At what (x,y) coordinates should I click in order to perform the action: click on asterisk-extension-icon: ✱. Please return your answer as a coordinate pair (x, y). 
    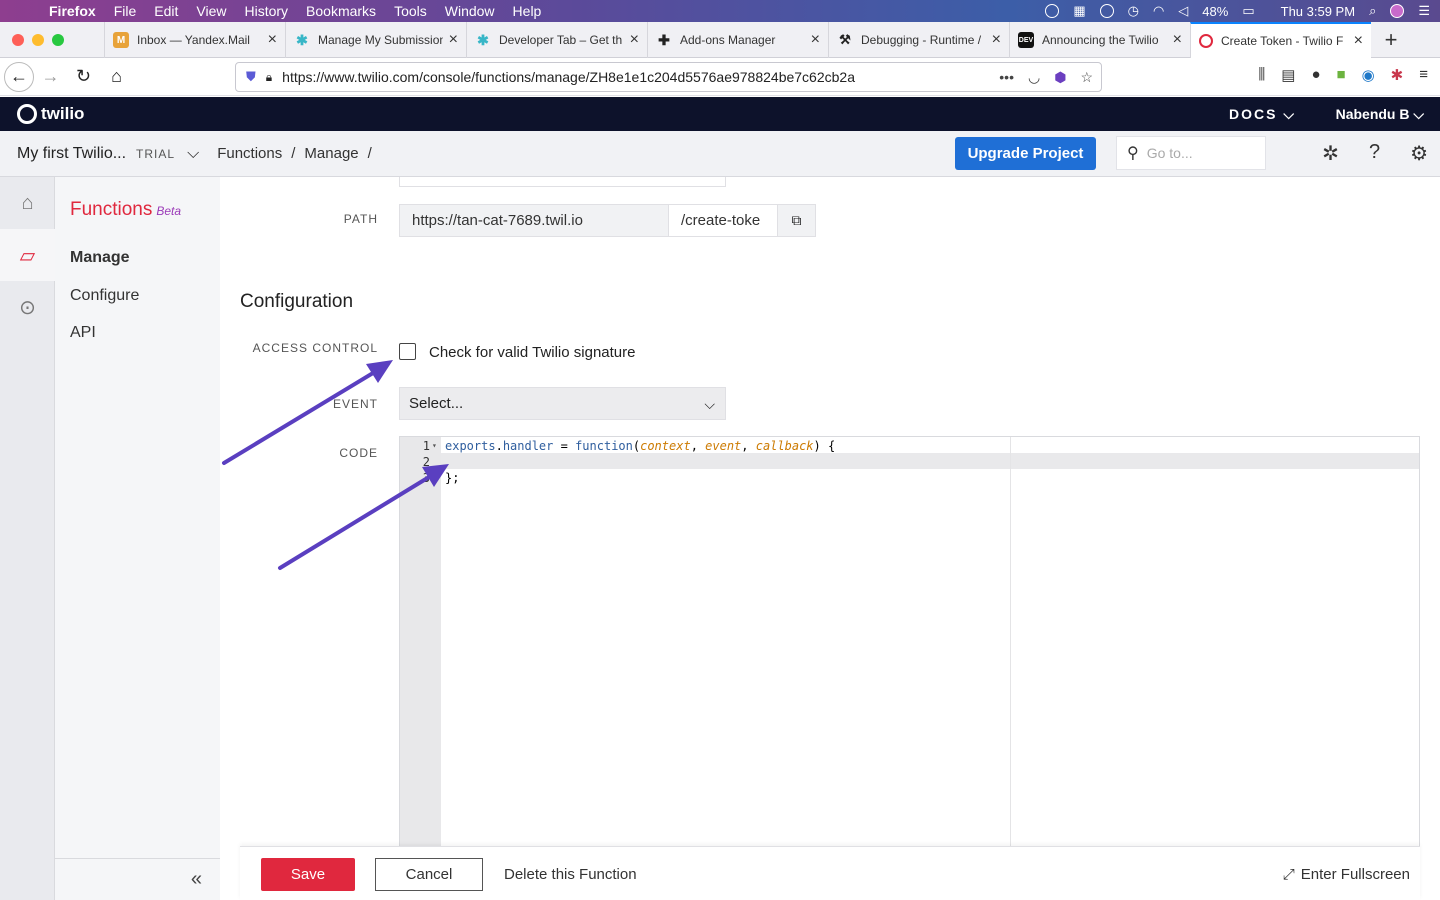
    Looking at the image, I should click on (1397, 75).